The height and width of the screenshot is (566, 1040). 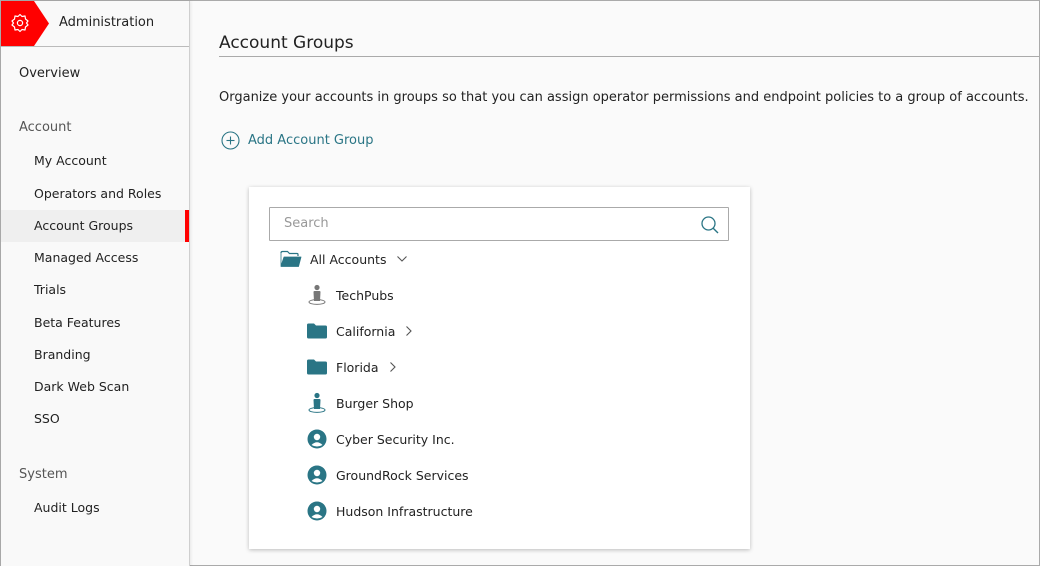 What do you see at coordinates (67, 507) in the screenshot?
I see `sidebar-item-label: Audit Logs` at bounding box center [67, 507].